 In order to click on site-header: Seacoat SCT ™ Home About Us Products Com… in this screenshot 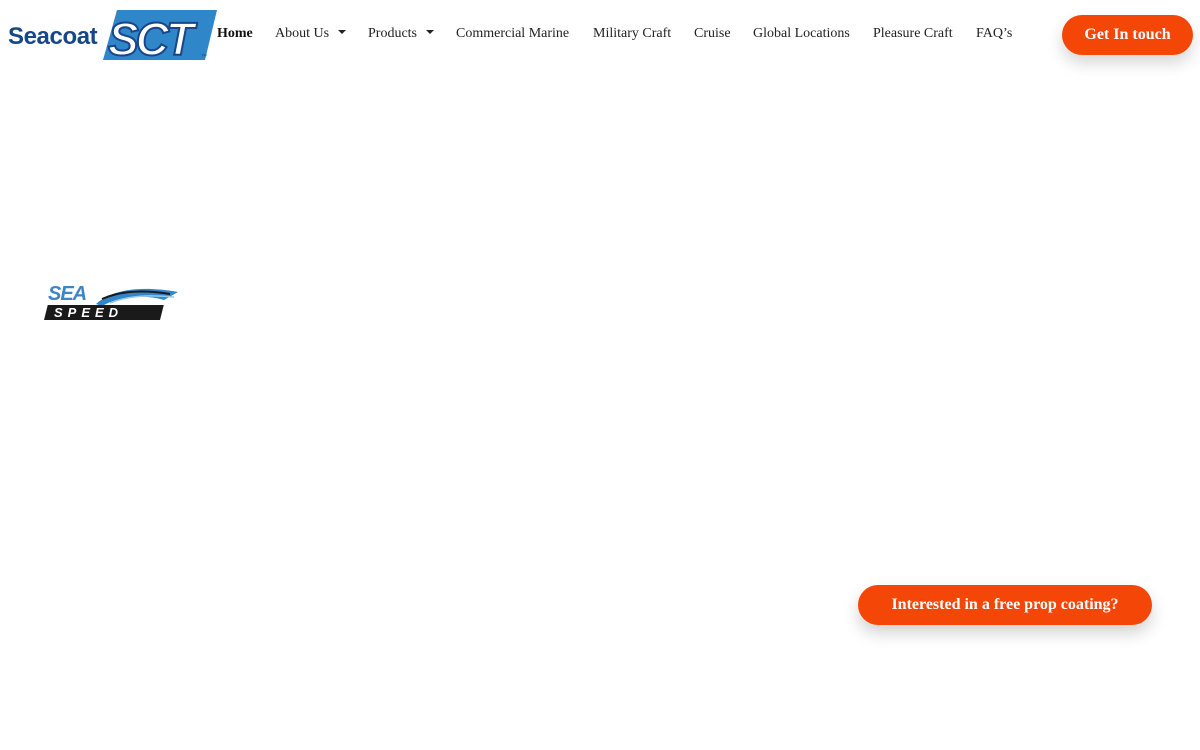, I will do `click(600, 36)`.